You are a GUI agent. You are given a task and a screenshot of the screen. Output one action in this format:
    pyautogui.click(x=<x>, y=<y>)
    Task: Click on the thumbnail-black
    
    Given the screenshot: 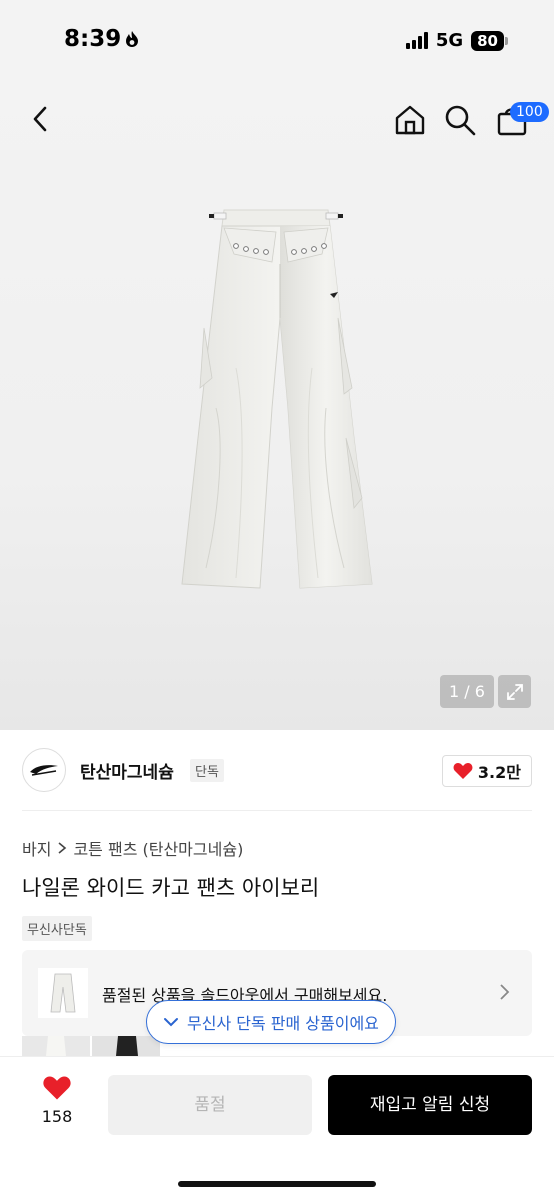 What is the action you would take?
    pyautogui.click(x=126, y=1046)
    